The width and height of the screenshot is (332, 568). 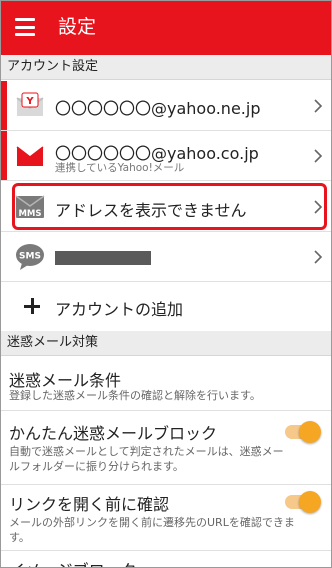 I want to click on add-account-button: アカウントの追加, so click(x=166, y=306).